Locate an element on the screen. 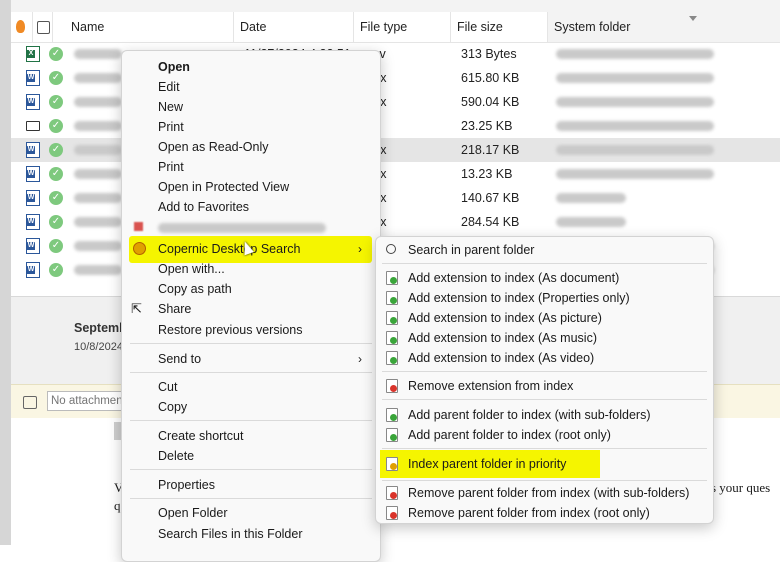  submenu-add-ext-document: Add extension to index (As document) is located at coordinates (544, 278).